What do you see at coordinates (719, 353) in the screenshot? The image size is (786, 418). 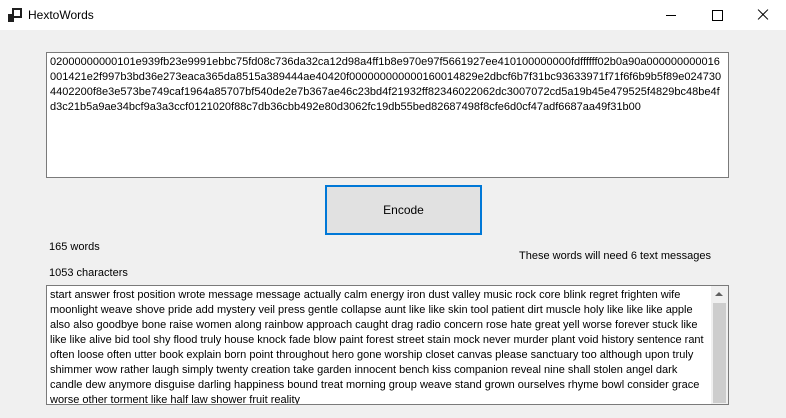 I see `scrollbar-thumb` at bounding box center [719, 353].